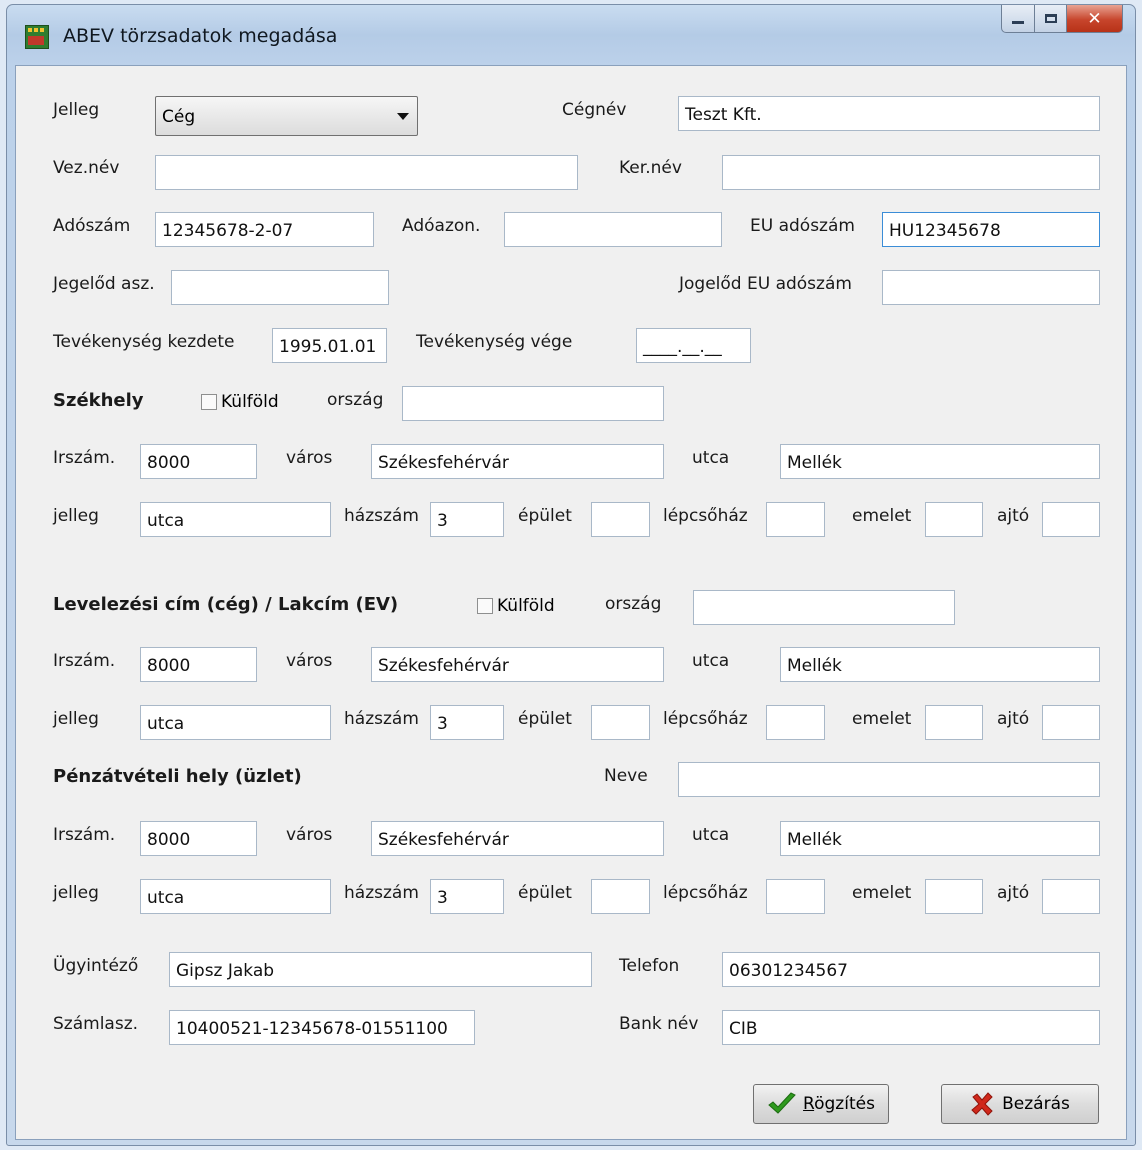  Describe the element at coordinates (705, 516) in the screenshot. I see `szekhely-lepcsohaz-label: lépcsőház` at that location.